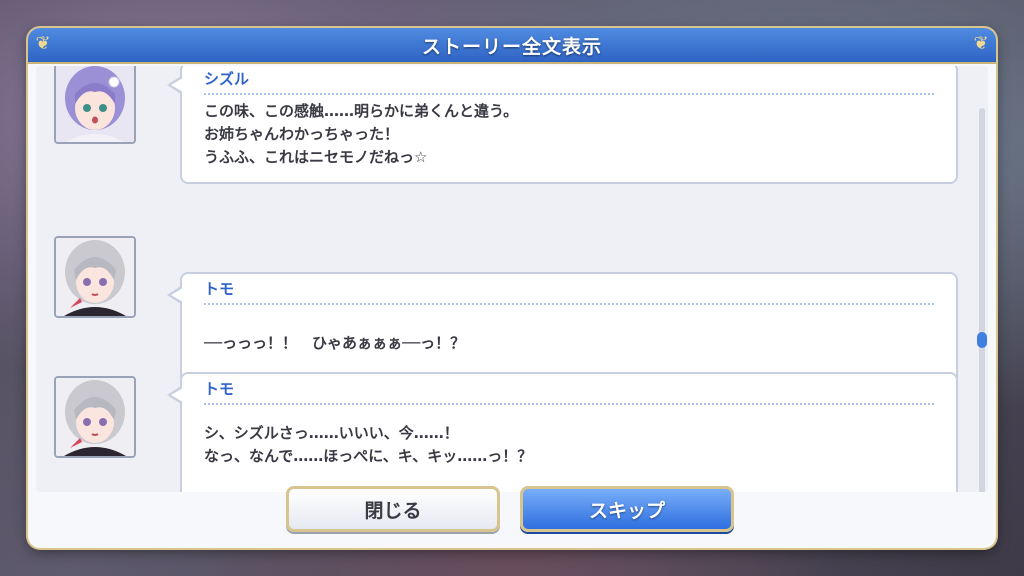 The image size is (1024, 576). What do you see at coordinates (302, 134) in the screenshot?
I see `message-line: お姉ちゃんわかっちゃった！` at bounding box center [302, 134].